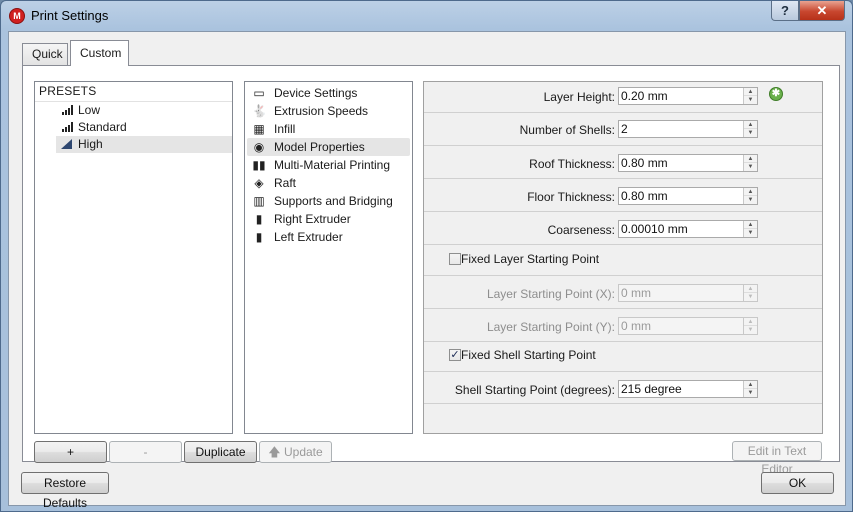 This screenshot has width=853, height=512. I want to click on layer-start-x-input, so click(680, 293).